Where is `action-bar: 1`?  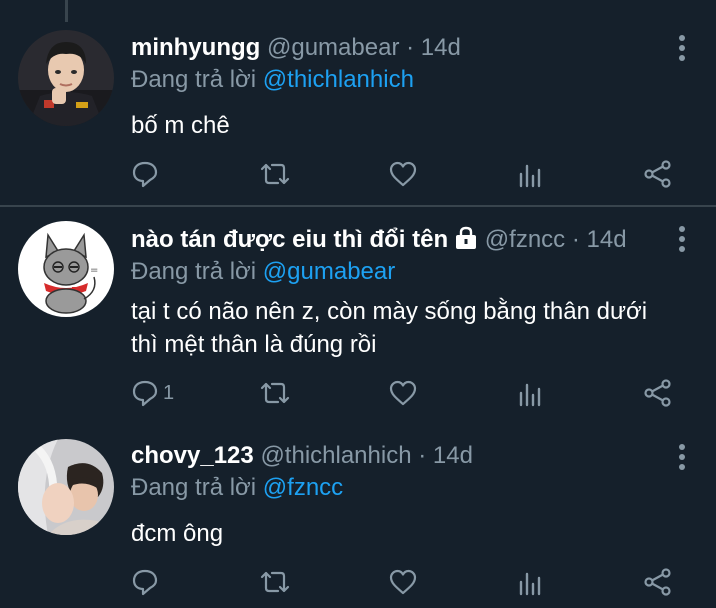
action-bar: 1 is located at coordinates (411, 393).